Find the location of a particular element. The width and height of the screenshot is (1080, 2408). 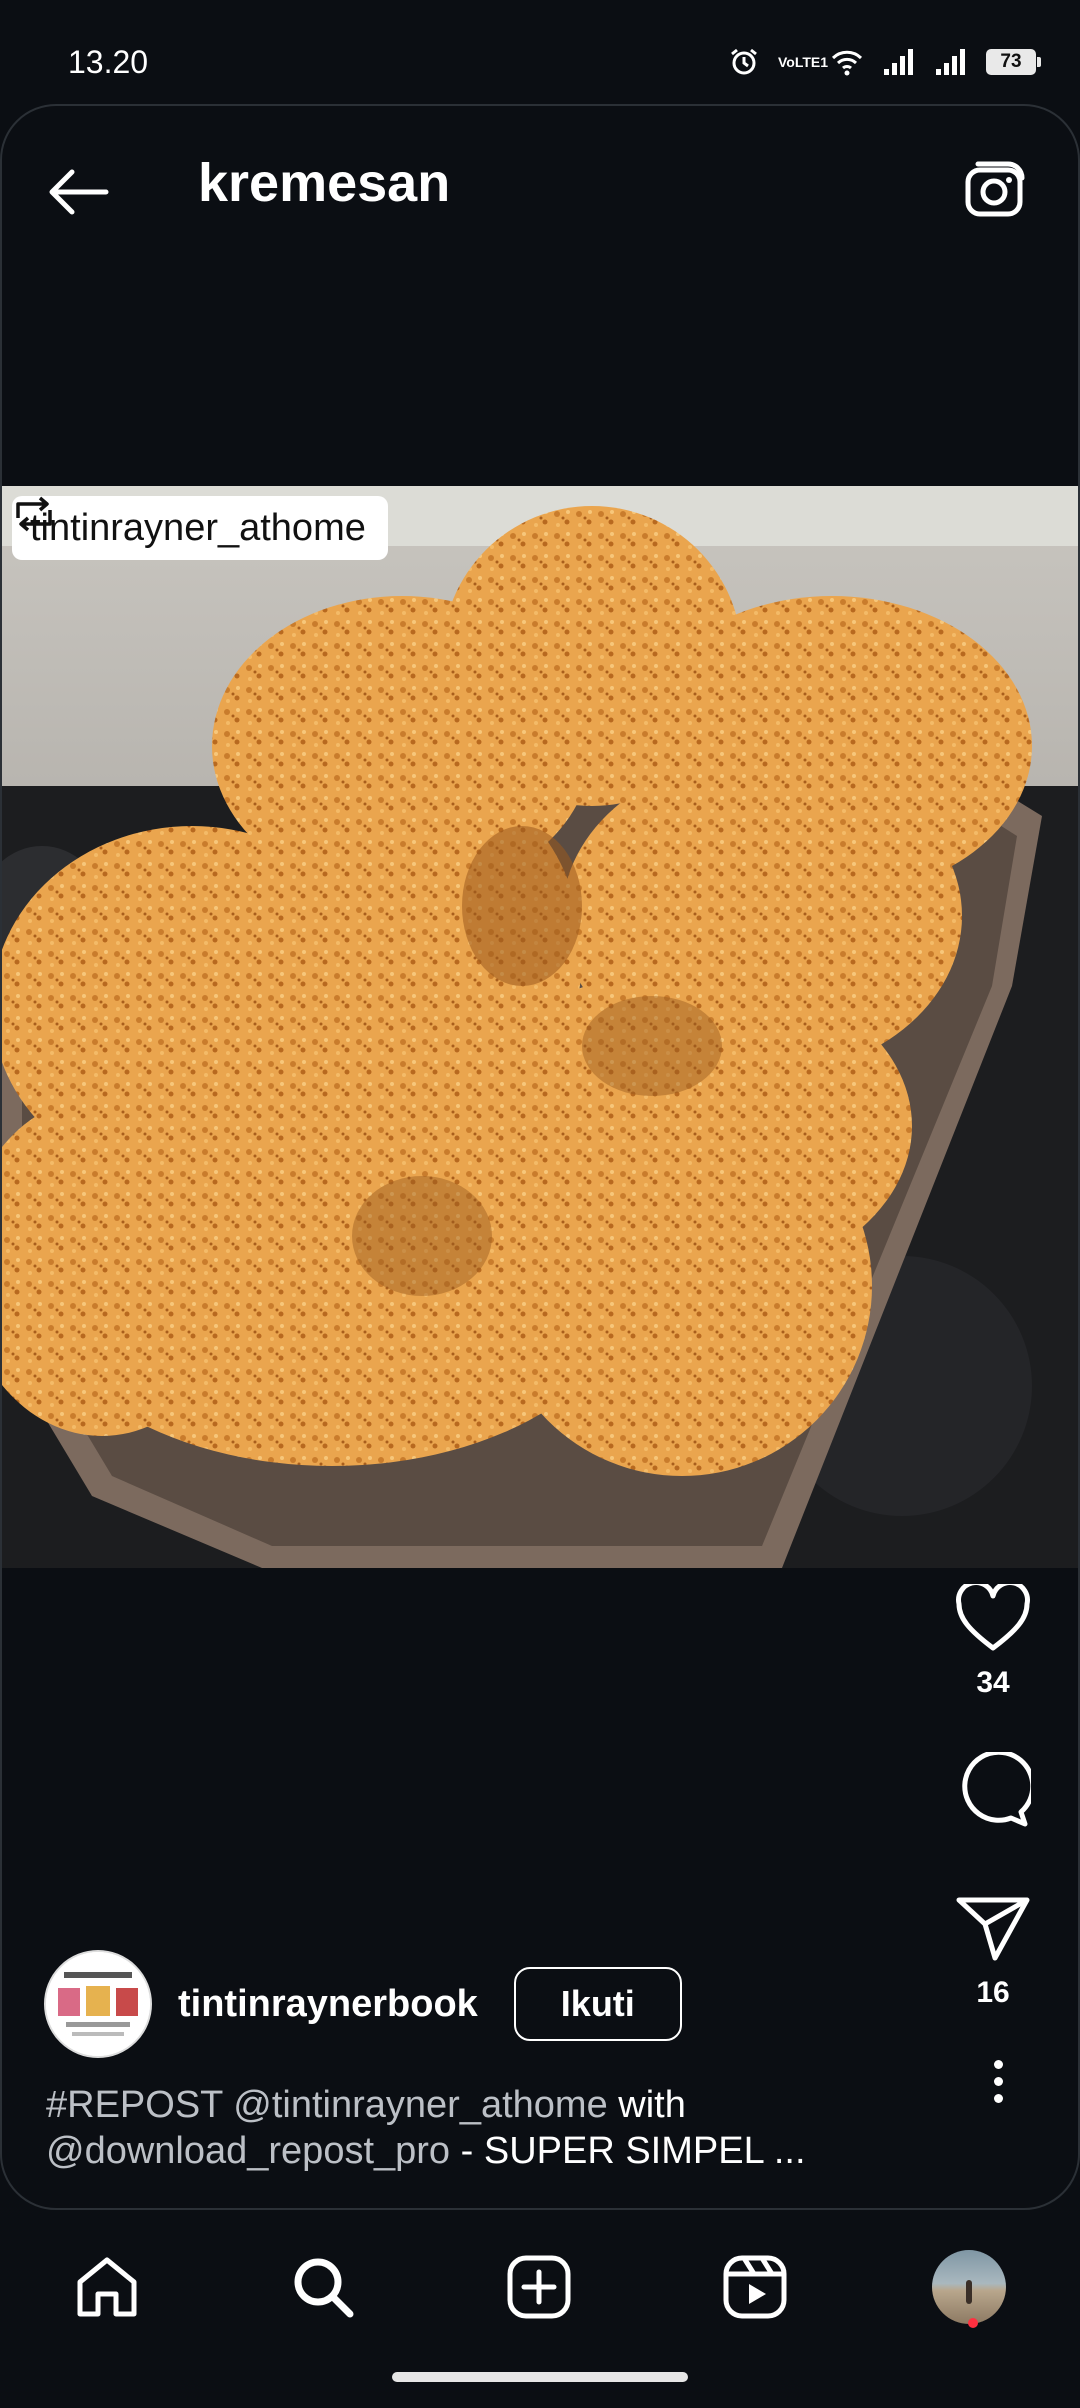

follow-button: Ikuti is located at coordinates (597, 2004).